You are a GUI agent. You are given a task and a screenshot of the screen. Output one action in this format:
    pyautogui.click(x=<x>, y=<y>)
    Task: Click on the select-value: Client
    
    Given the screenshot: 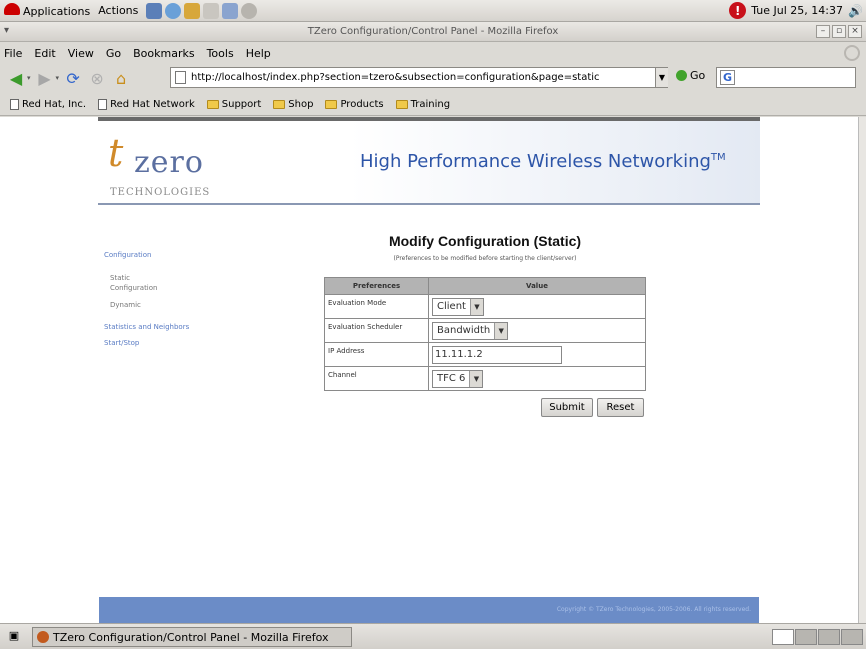 What is the action you would take?
    pyautogui.click(x=451, y=306)
    